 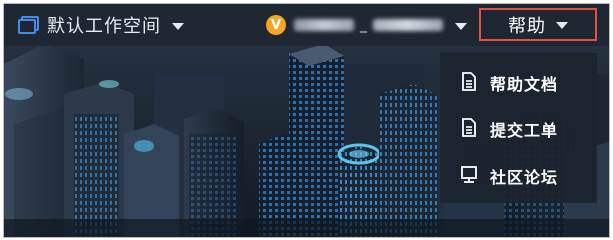 I want to click on menu-item-label: 帮助文档, so click(x=524, y=84).